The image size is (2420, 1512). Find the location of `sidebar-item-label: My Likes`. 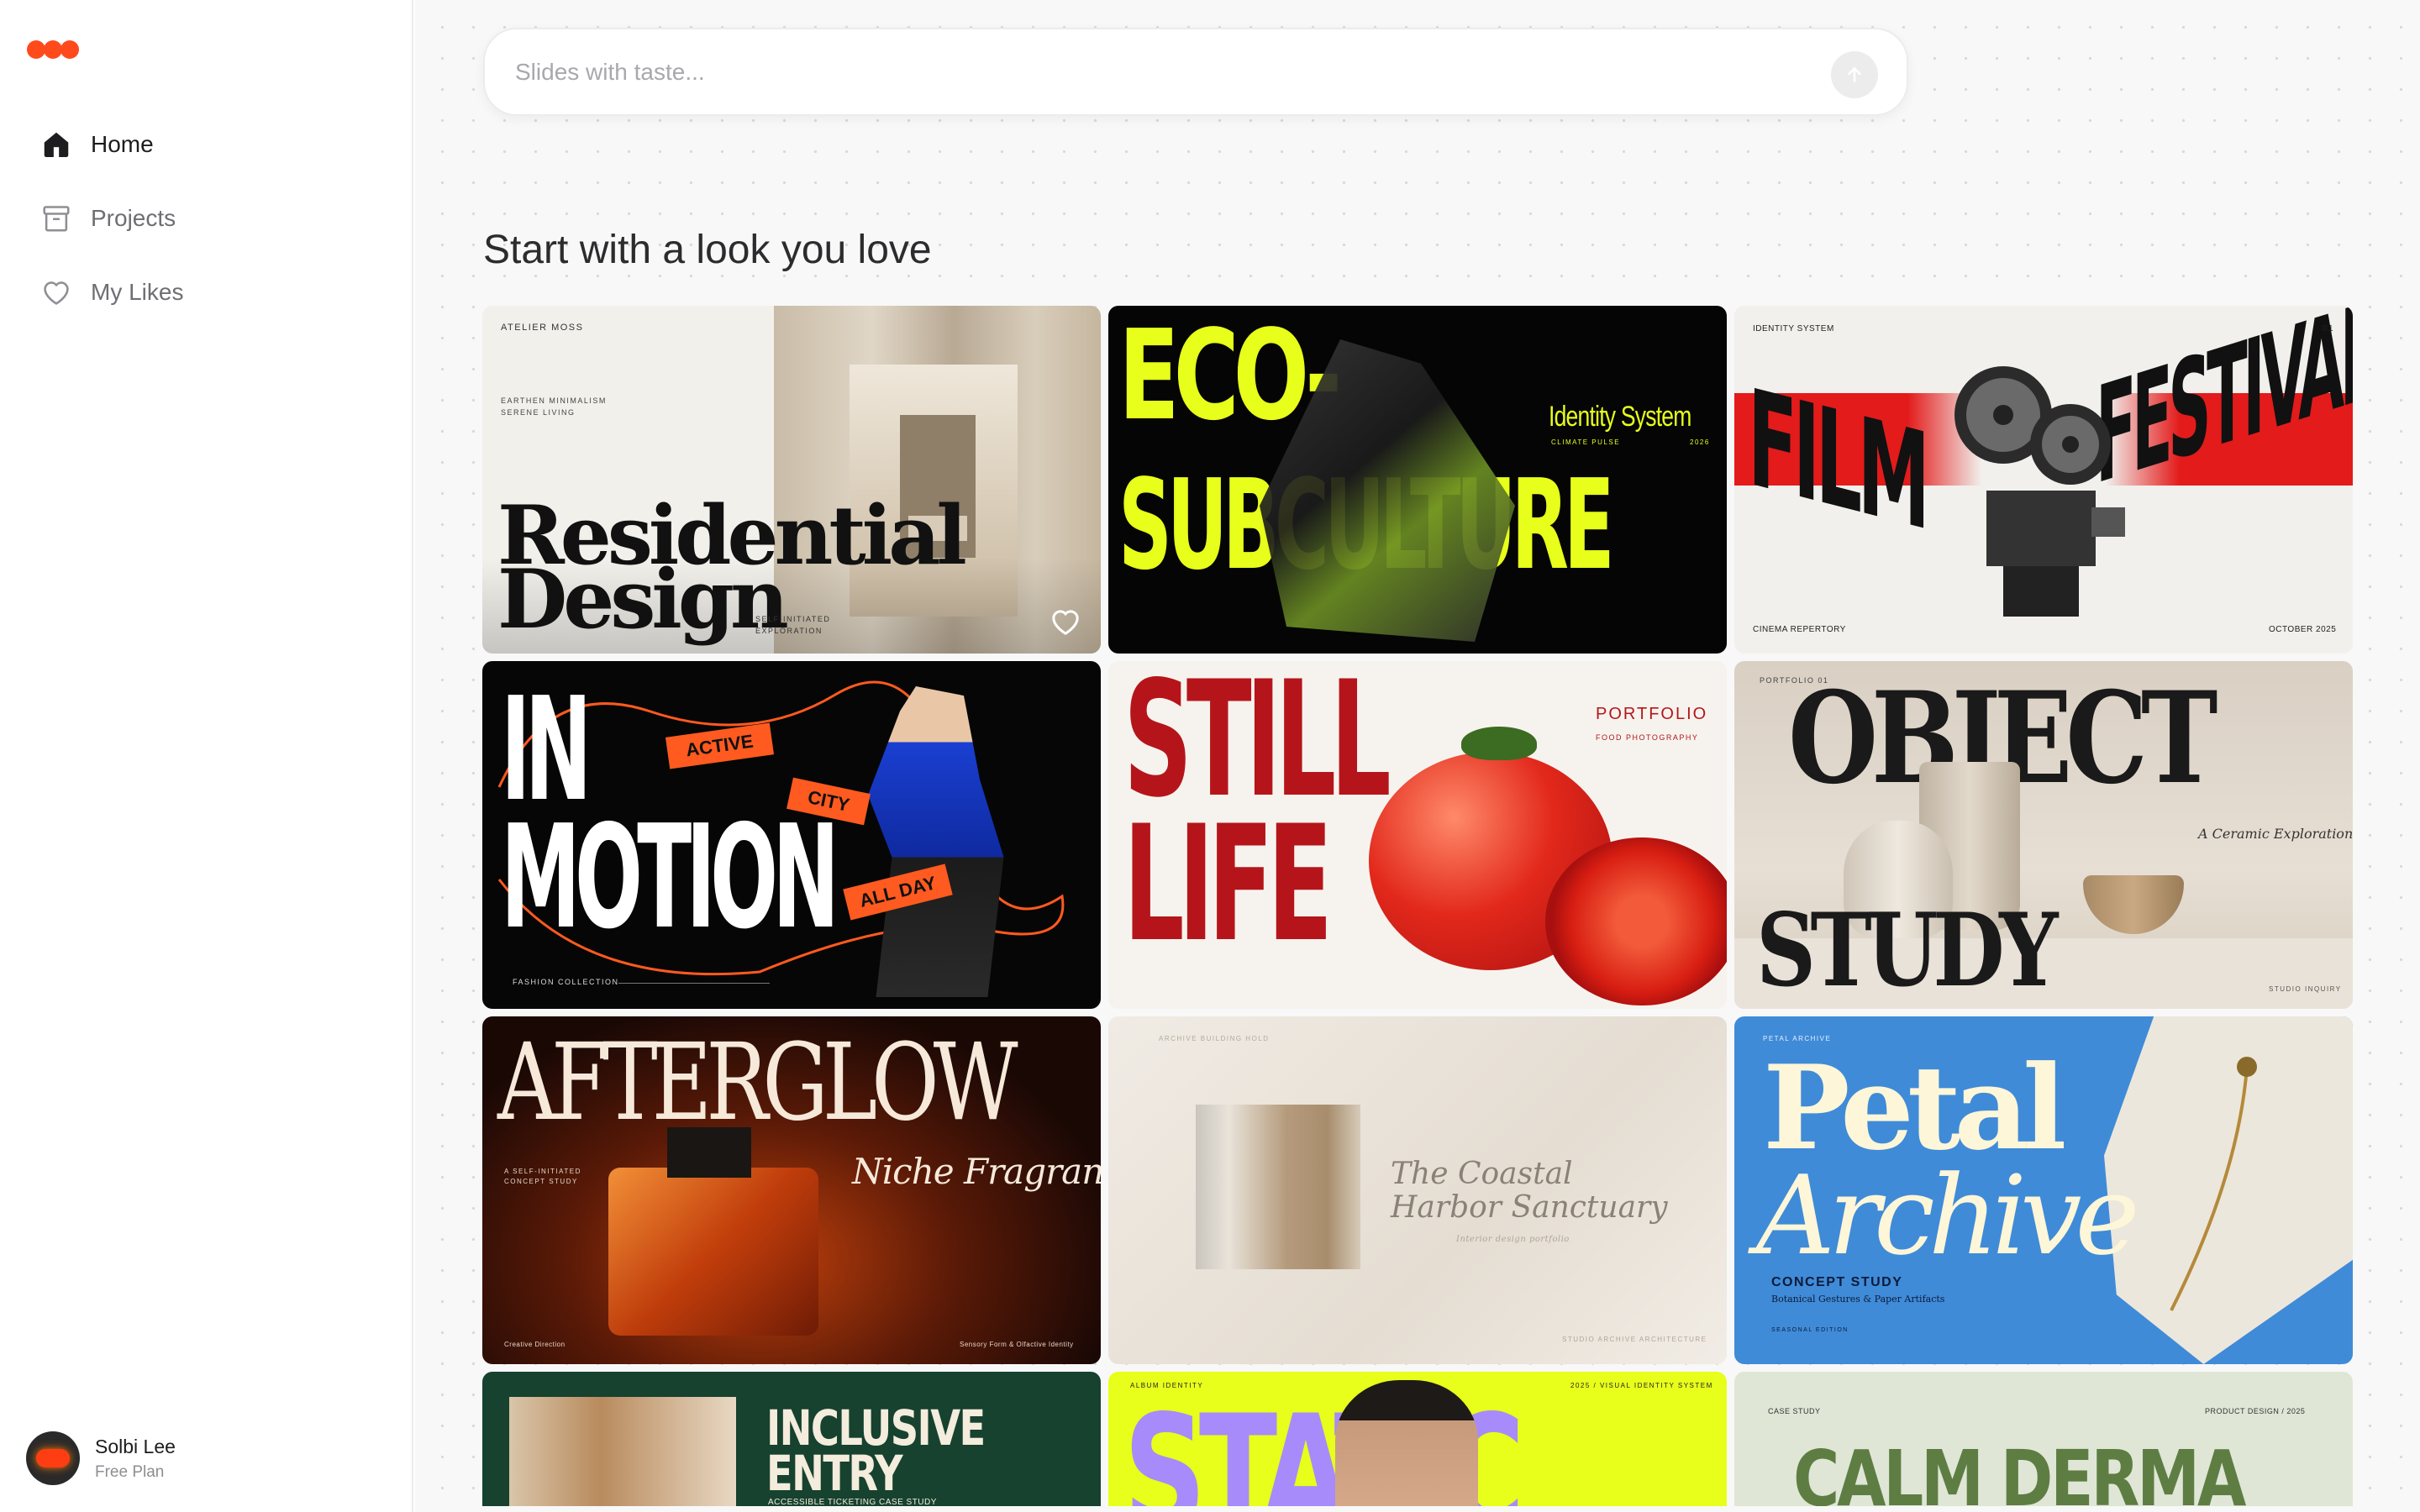

sidebar-item-label: My Likes is located at coordinates (138, 292).